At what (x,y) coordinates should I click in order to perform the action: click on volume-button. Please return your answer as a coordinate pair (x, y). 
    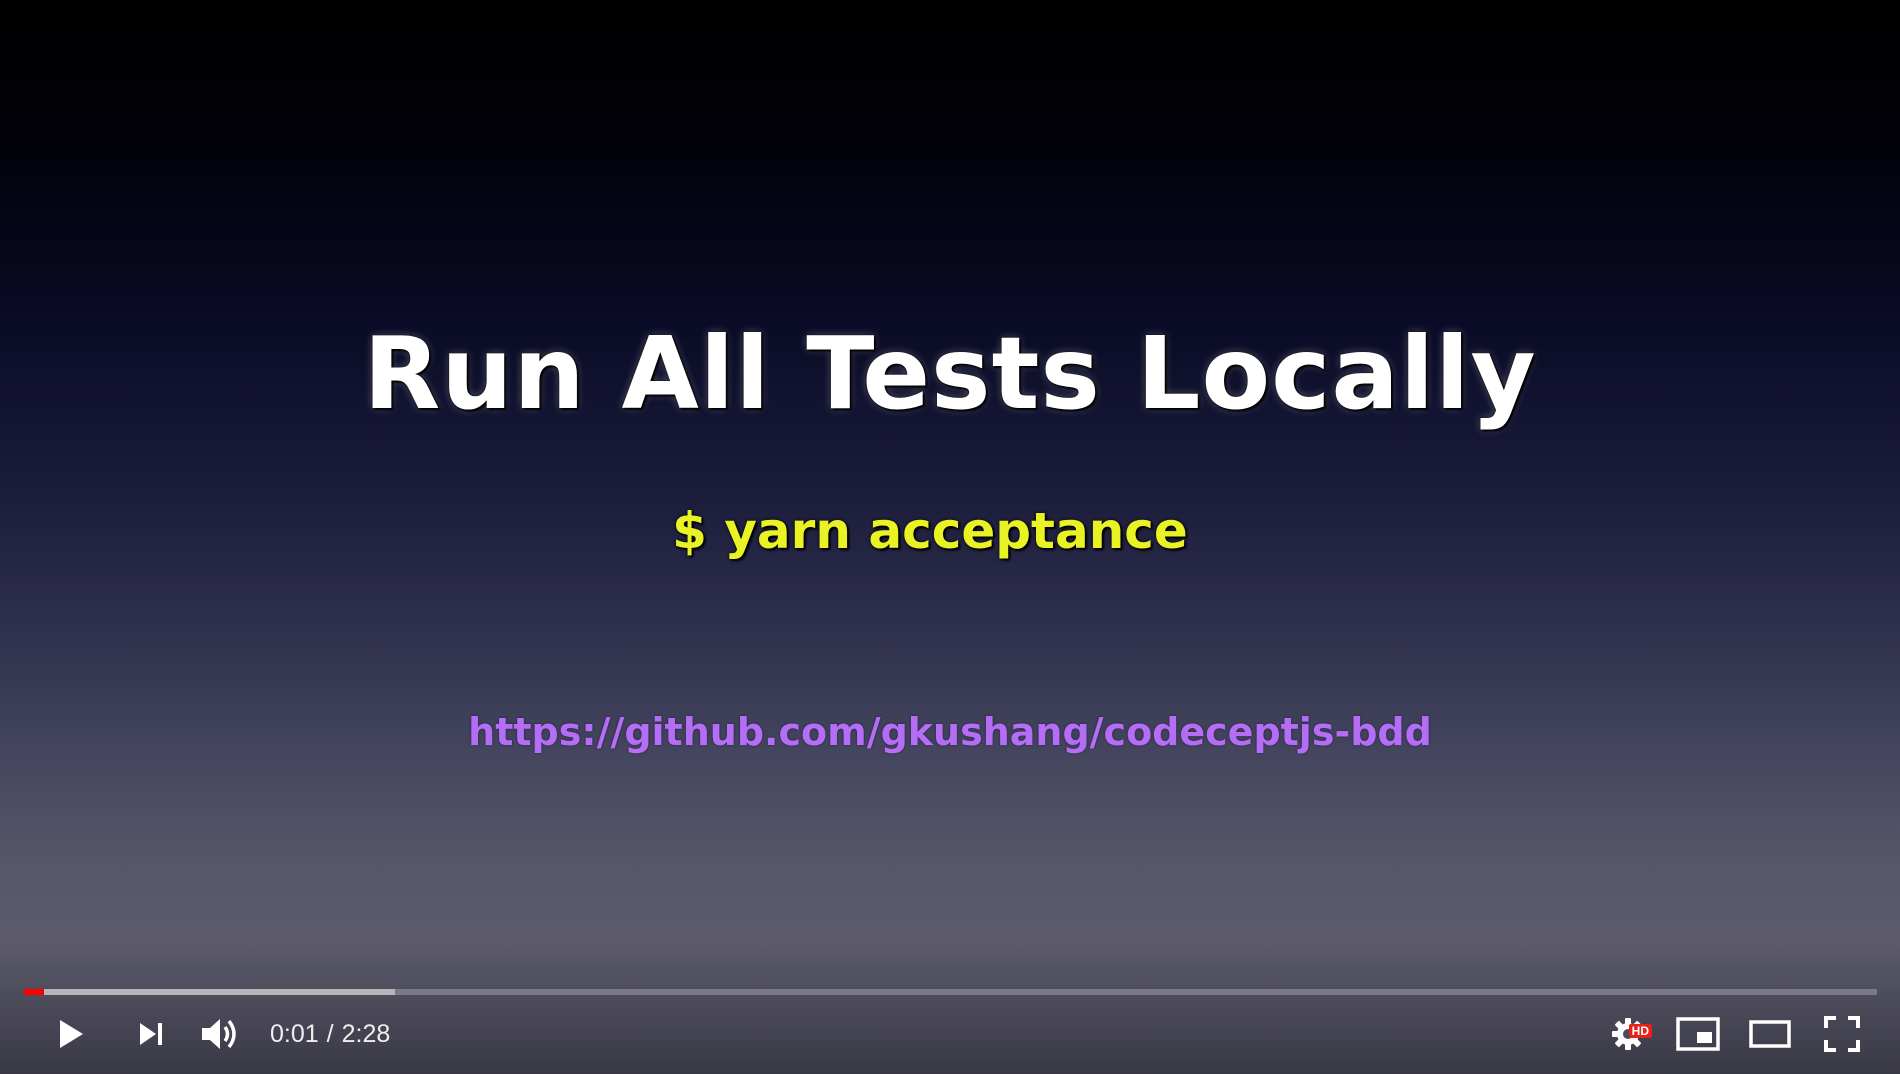
    Looking at the image, I should click on (221, 1034).